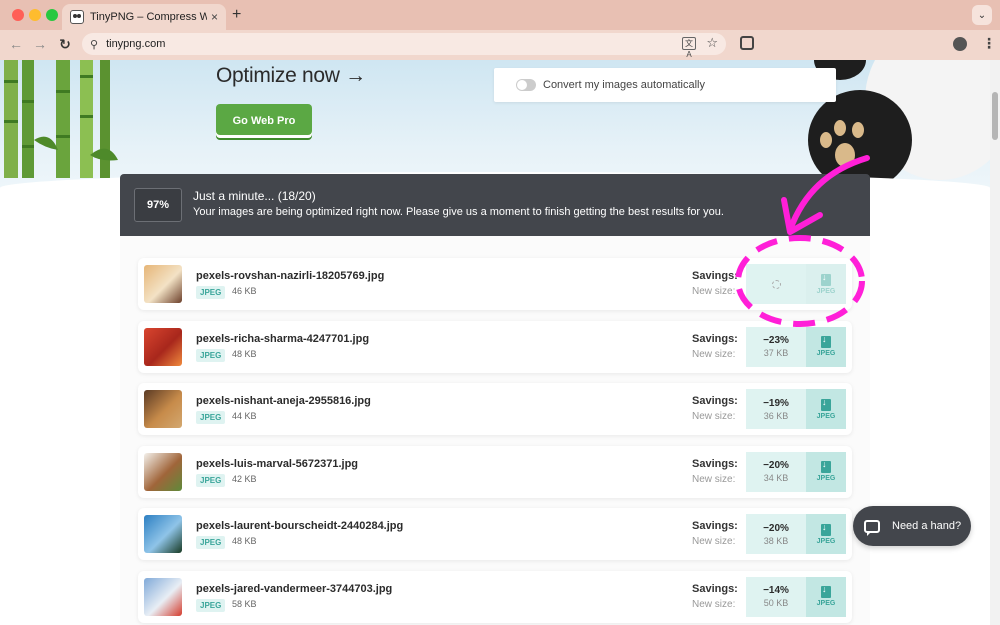 This screenshot has height=625, width=1000. What do you see at coordinates (61, 119) in the screenshot?
I see `bamboo-illustration` at bounding box center [61, 119].